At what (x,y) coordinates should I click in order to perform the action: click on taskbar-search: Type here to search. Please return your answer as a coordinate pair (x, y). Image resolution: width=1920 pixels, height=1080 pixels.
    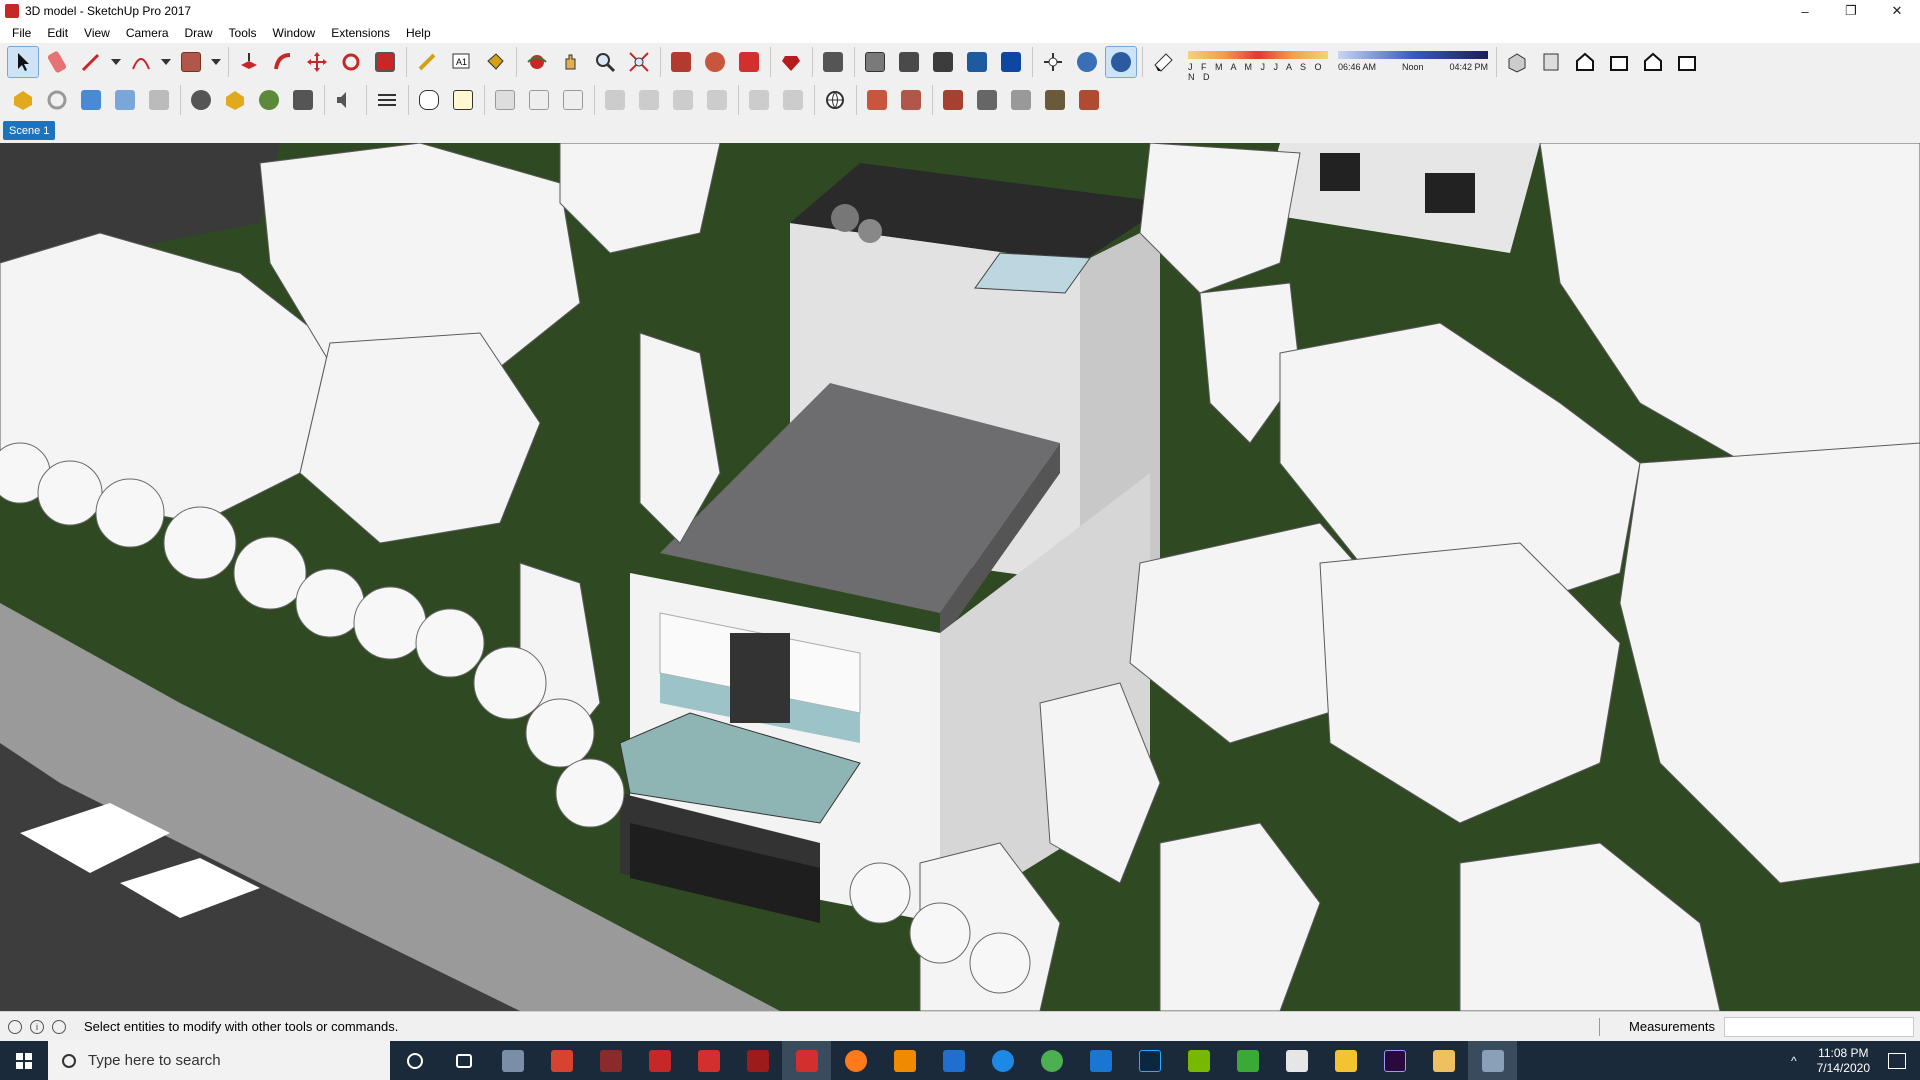
    Looking at the image, I should click on (219, 1060).